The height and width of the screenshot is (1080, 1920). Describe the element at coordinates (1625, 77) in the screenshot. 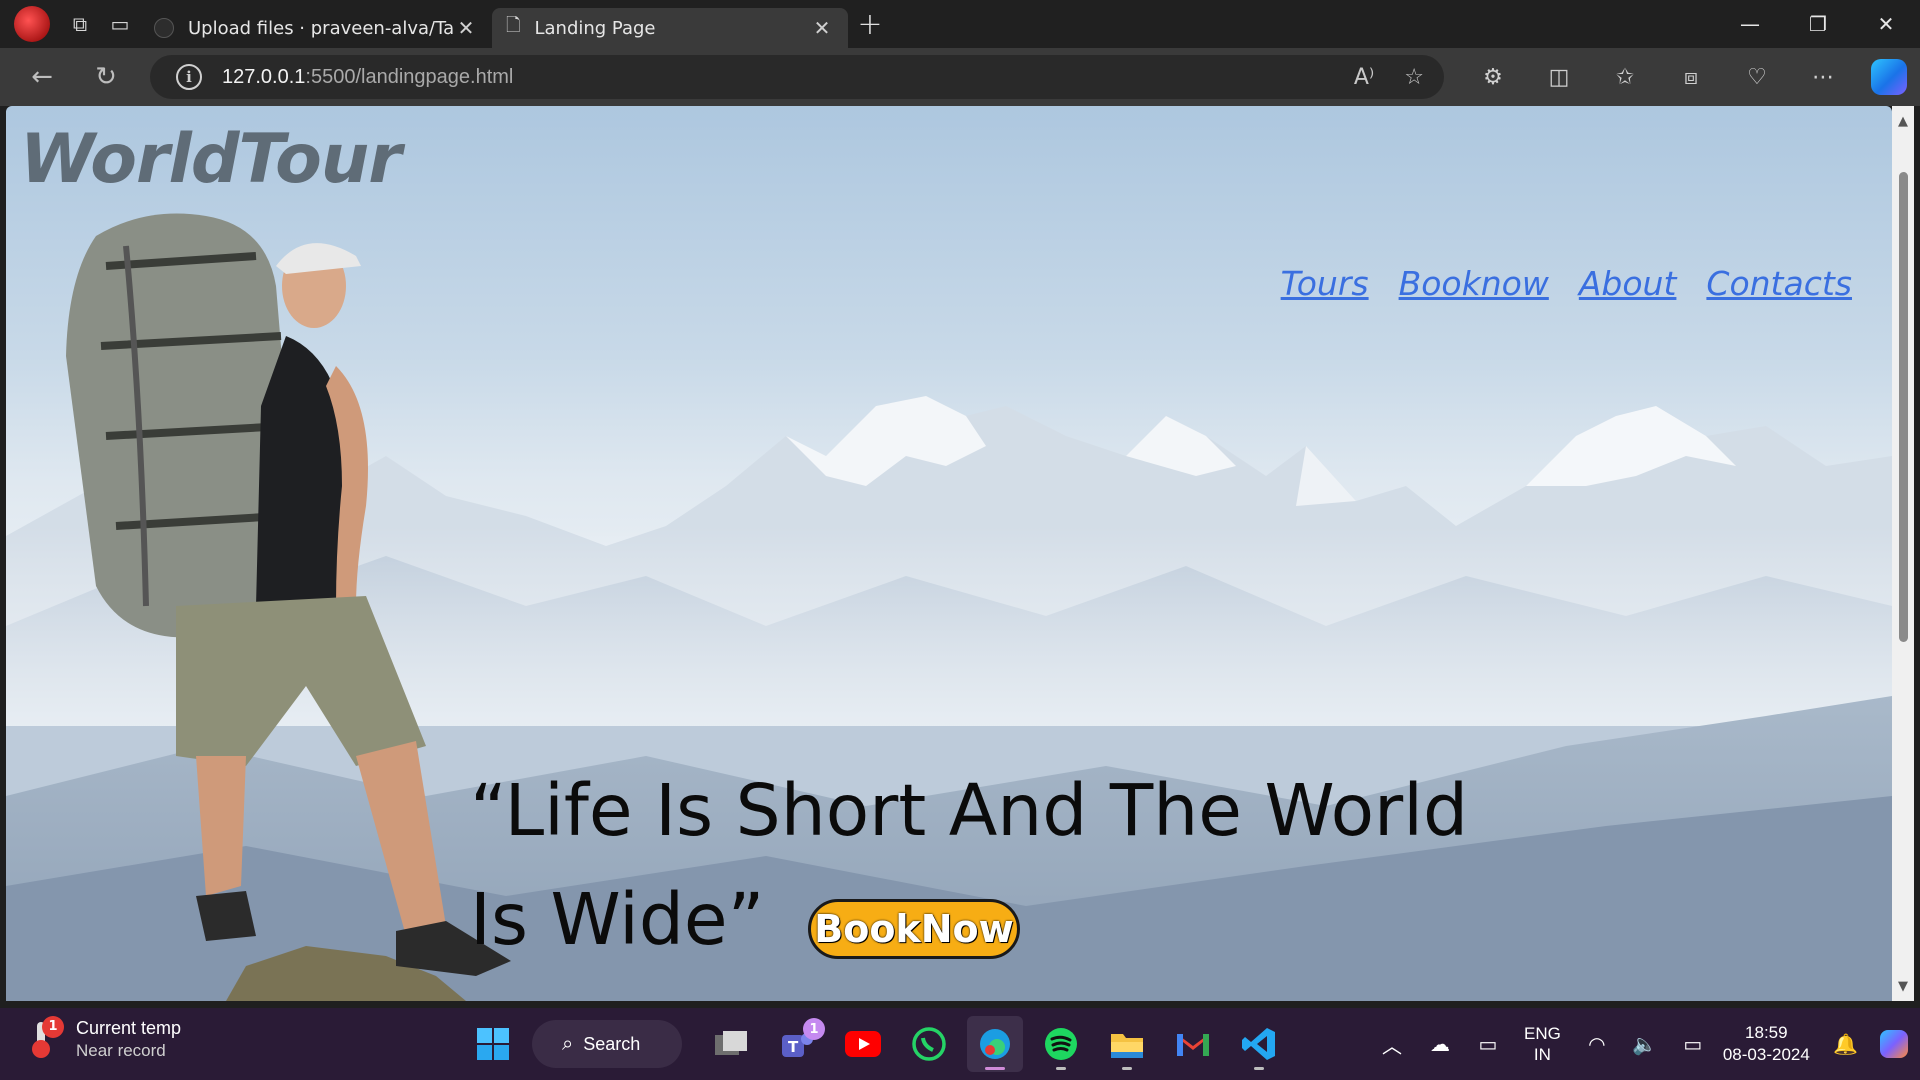

I see `favorites-icon: ✩` at that location.